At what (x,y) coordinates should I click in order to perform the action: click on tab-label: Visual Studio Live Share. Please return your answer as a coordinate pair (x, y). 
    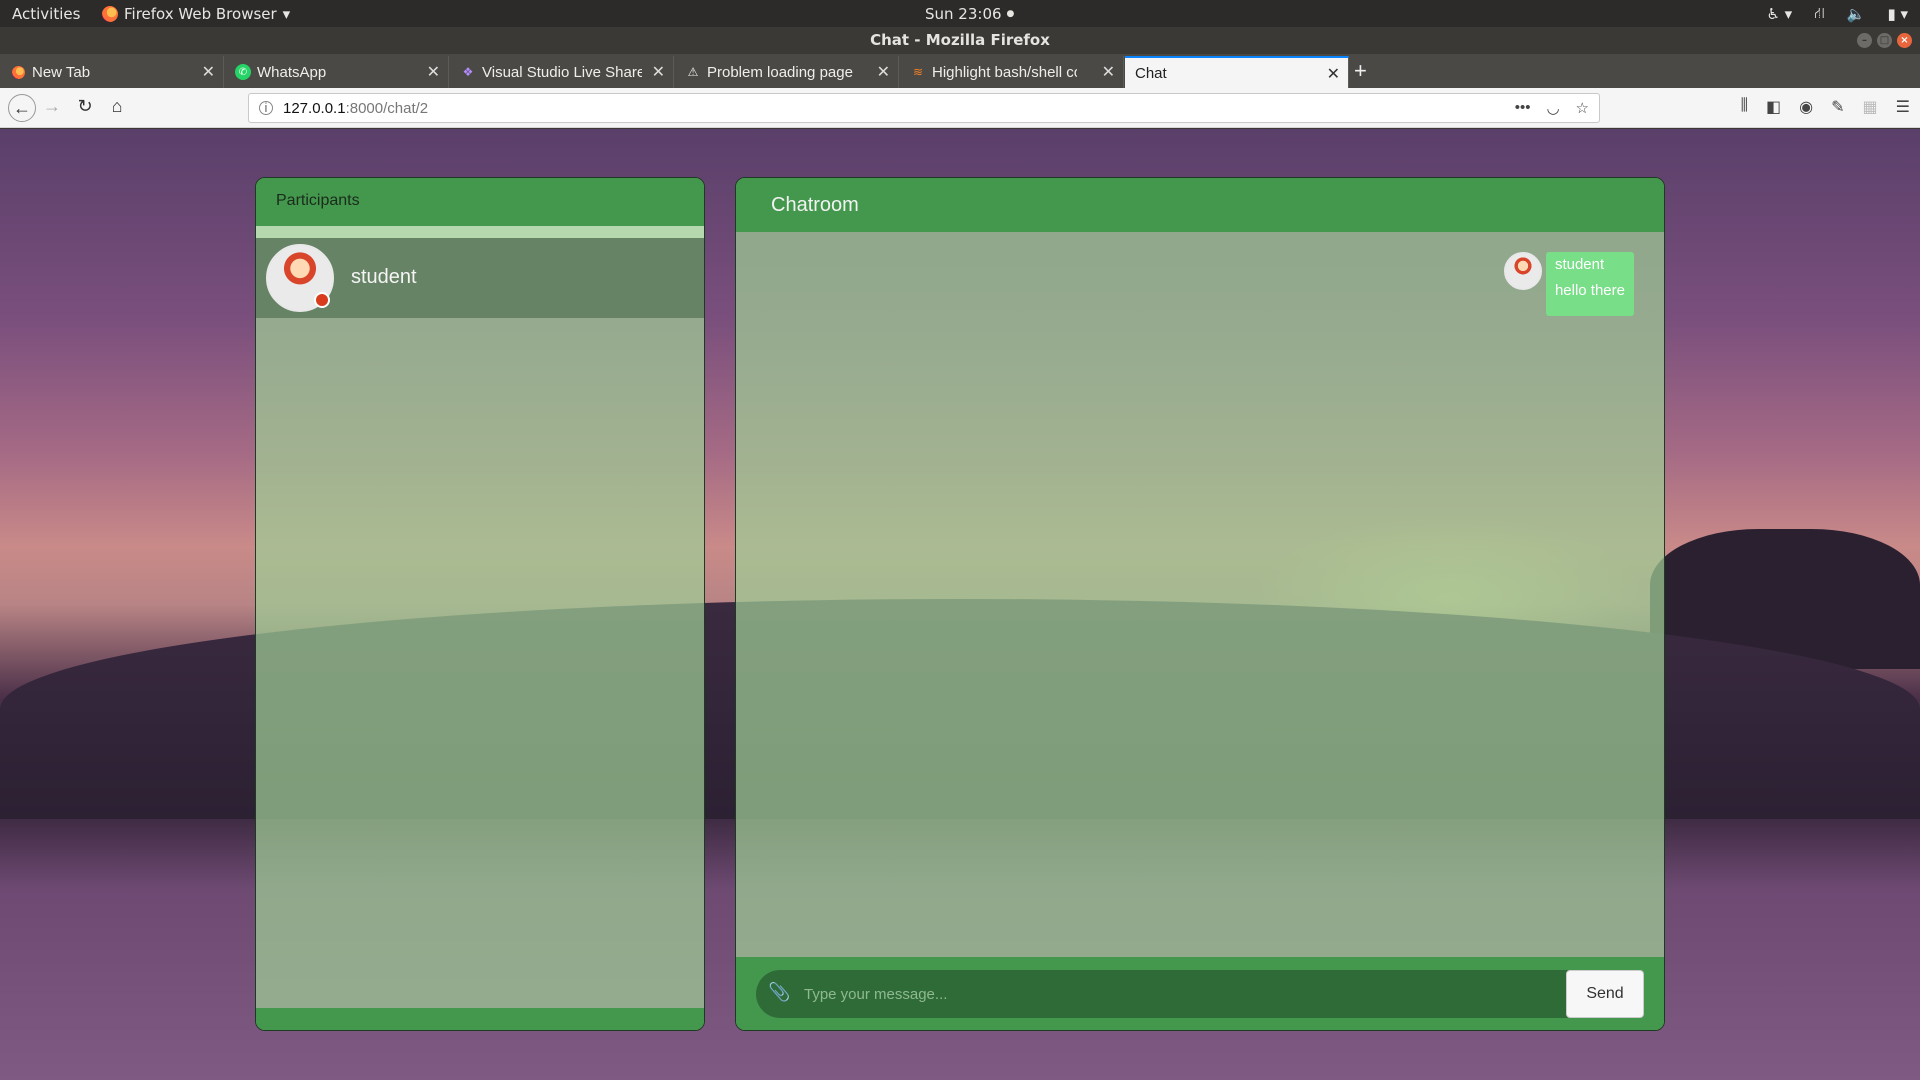
    Looking at the image, I should click on (562, 72).